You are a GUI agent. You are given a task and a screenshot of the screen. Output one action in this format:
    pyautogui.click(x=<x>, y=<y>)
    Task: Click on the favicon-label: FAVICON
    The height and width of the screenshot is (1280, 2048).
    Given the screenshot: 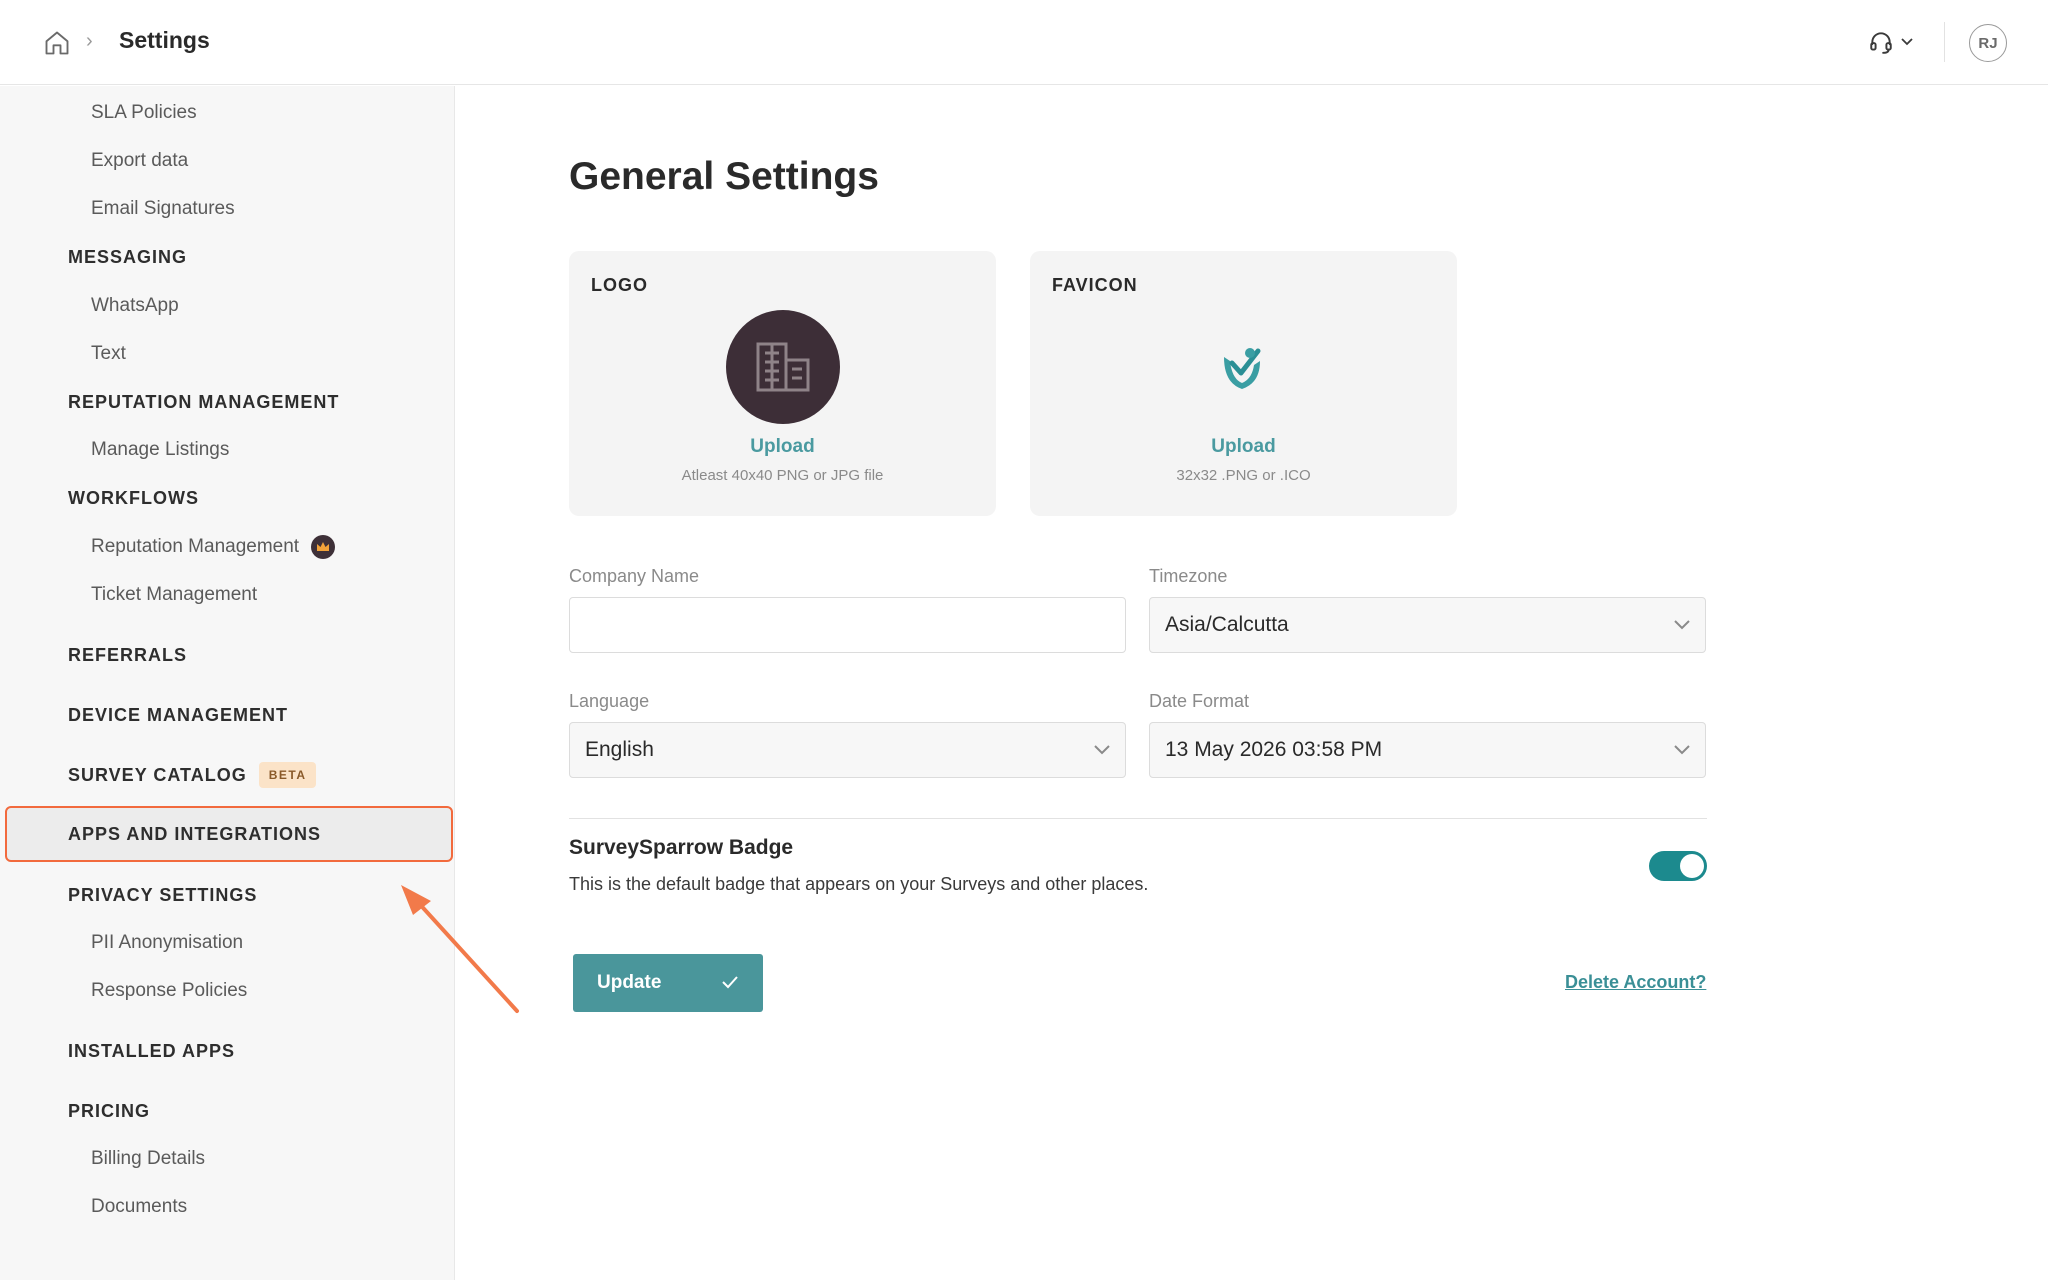 What is the action you would take?
    pyautogui.click(x=1095, y=285)
    